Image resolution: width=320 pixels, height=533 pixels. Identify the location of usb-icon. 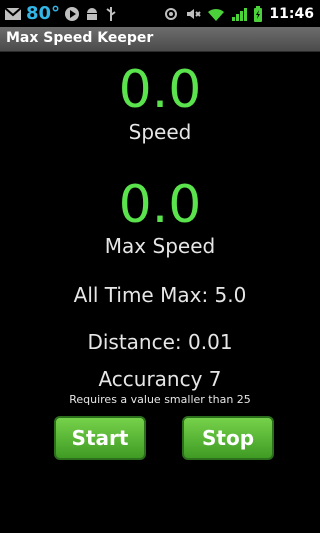
(111, 14).